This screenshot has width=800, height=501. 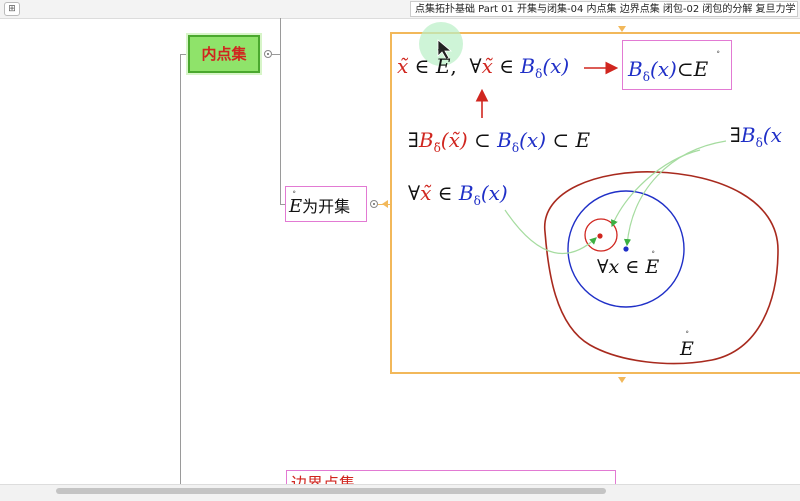 What do you see at coordinates (458, 194) in the screenshot?
I see `formula-row3: ∀x̃ ∈ Bδ(x)` at bounding box center [458, 194].